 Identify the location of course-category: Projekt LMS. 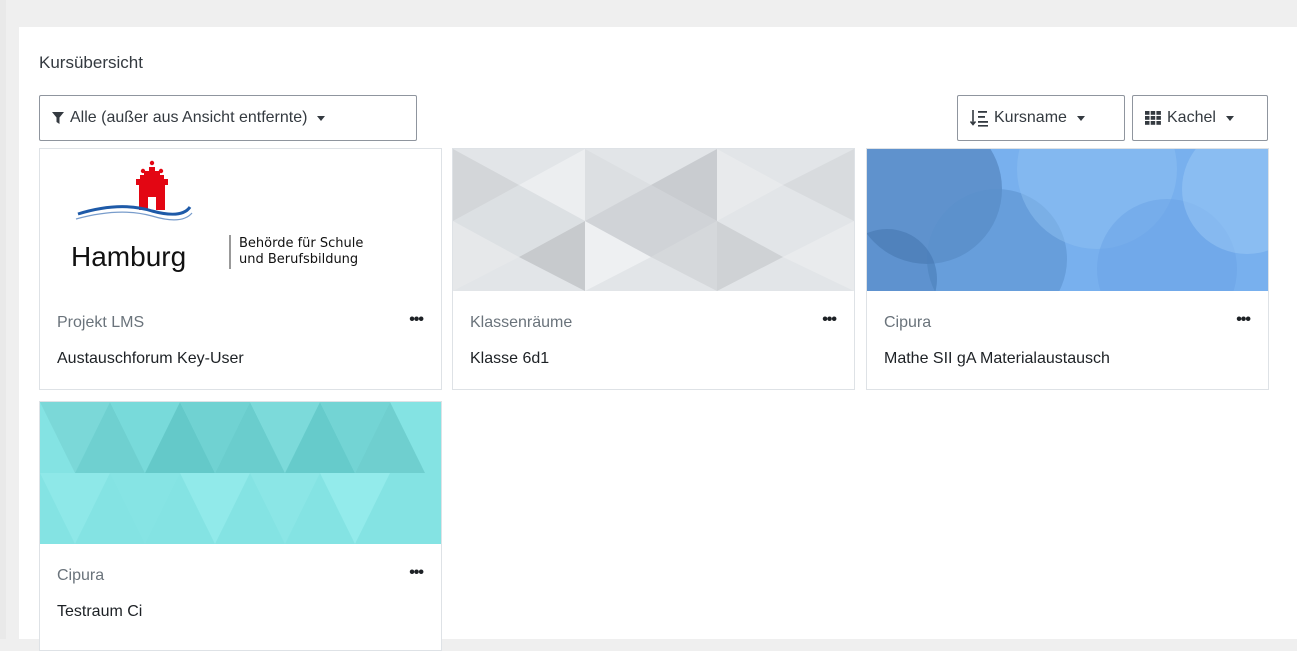
(101, 322).